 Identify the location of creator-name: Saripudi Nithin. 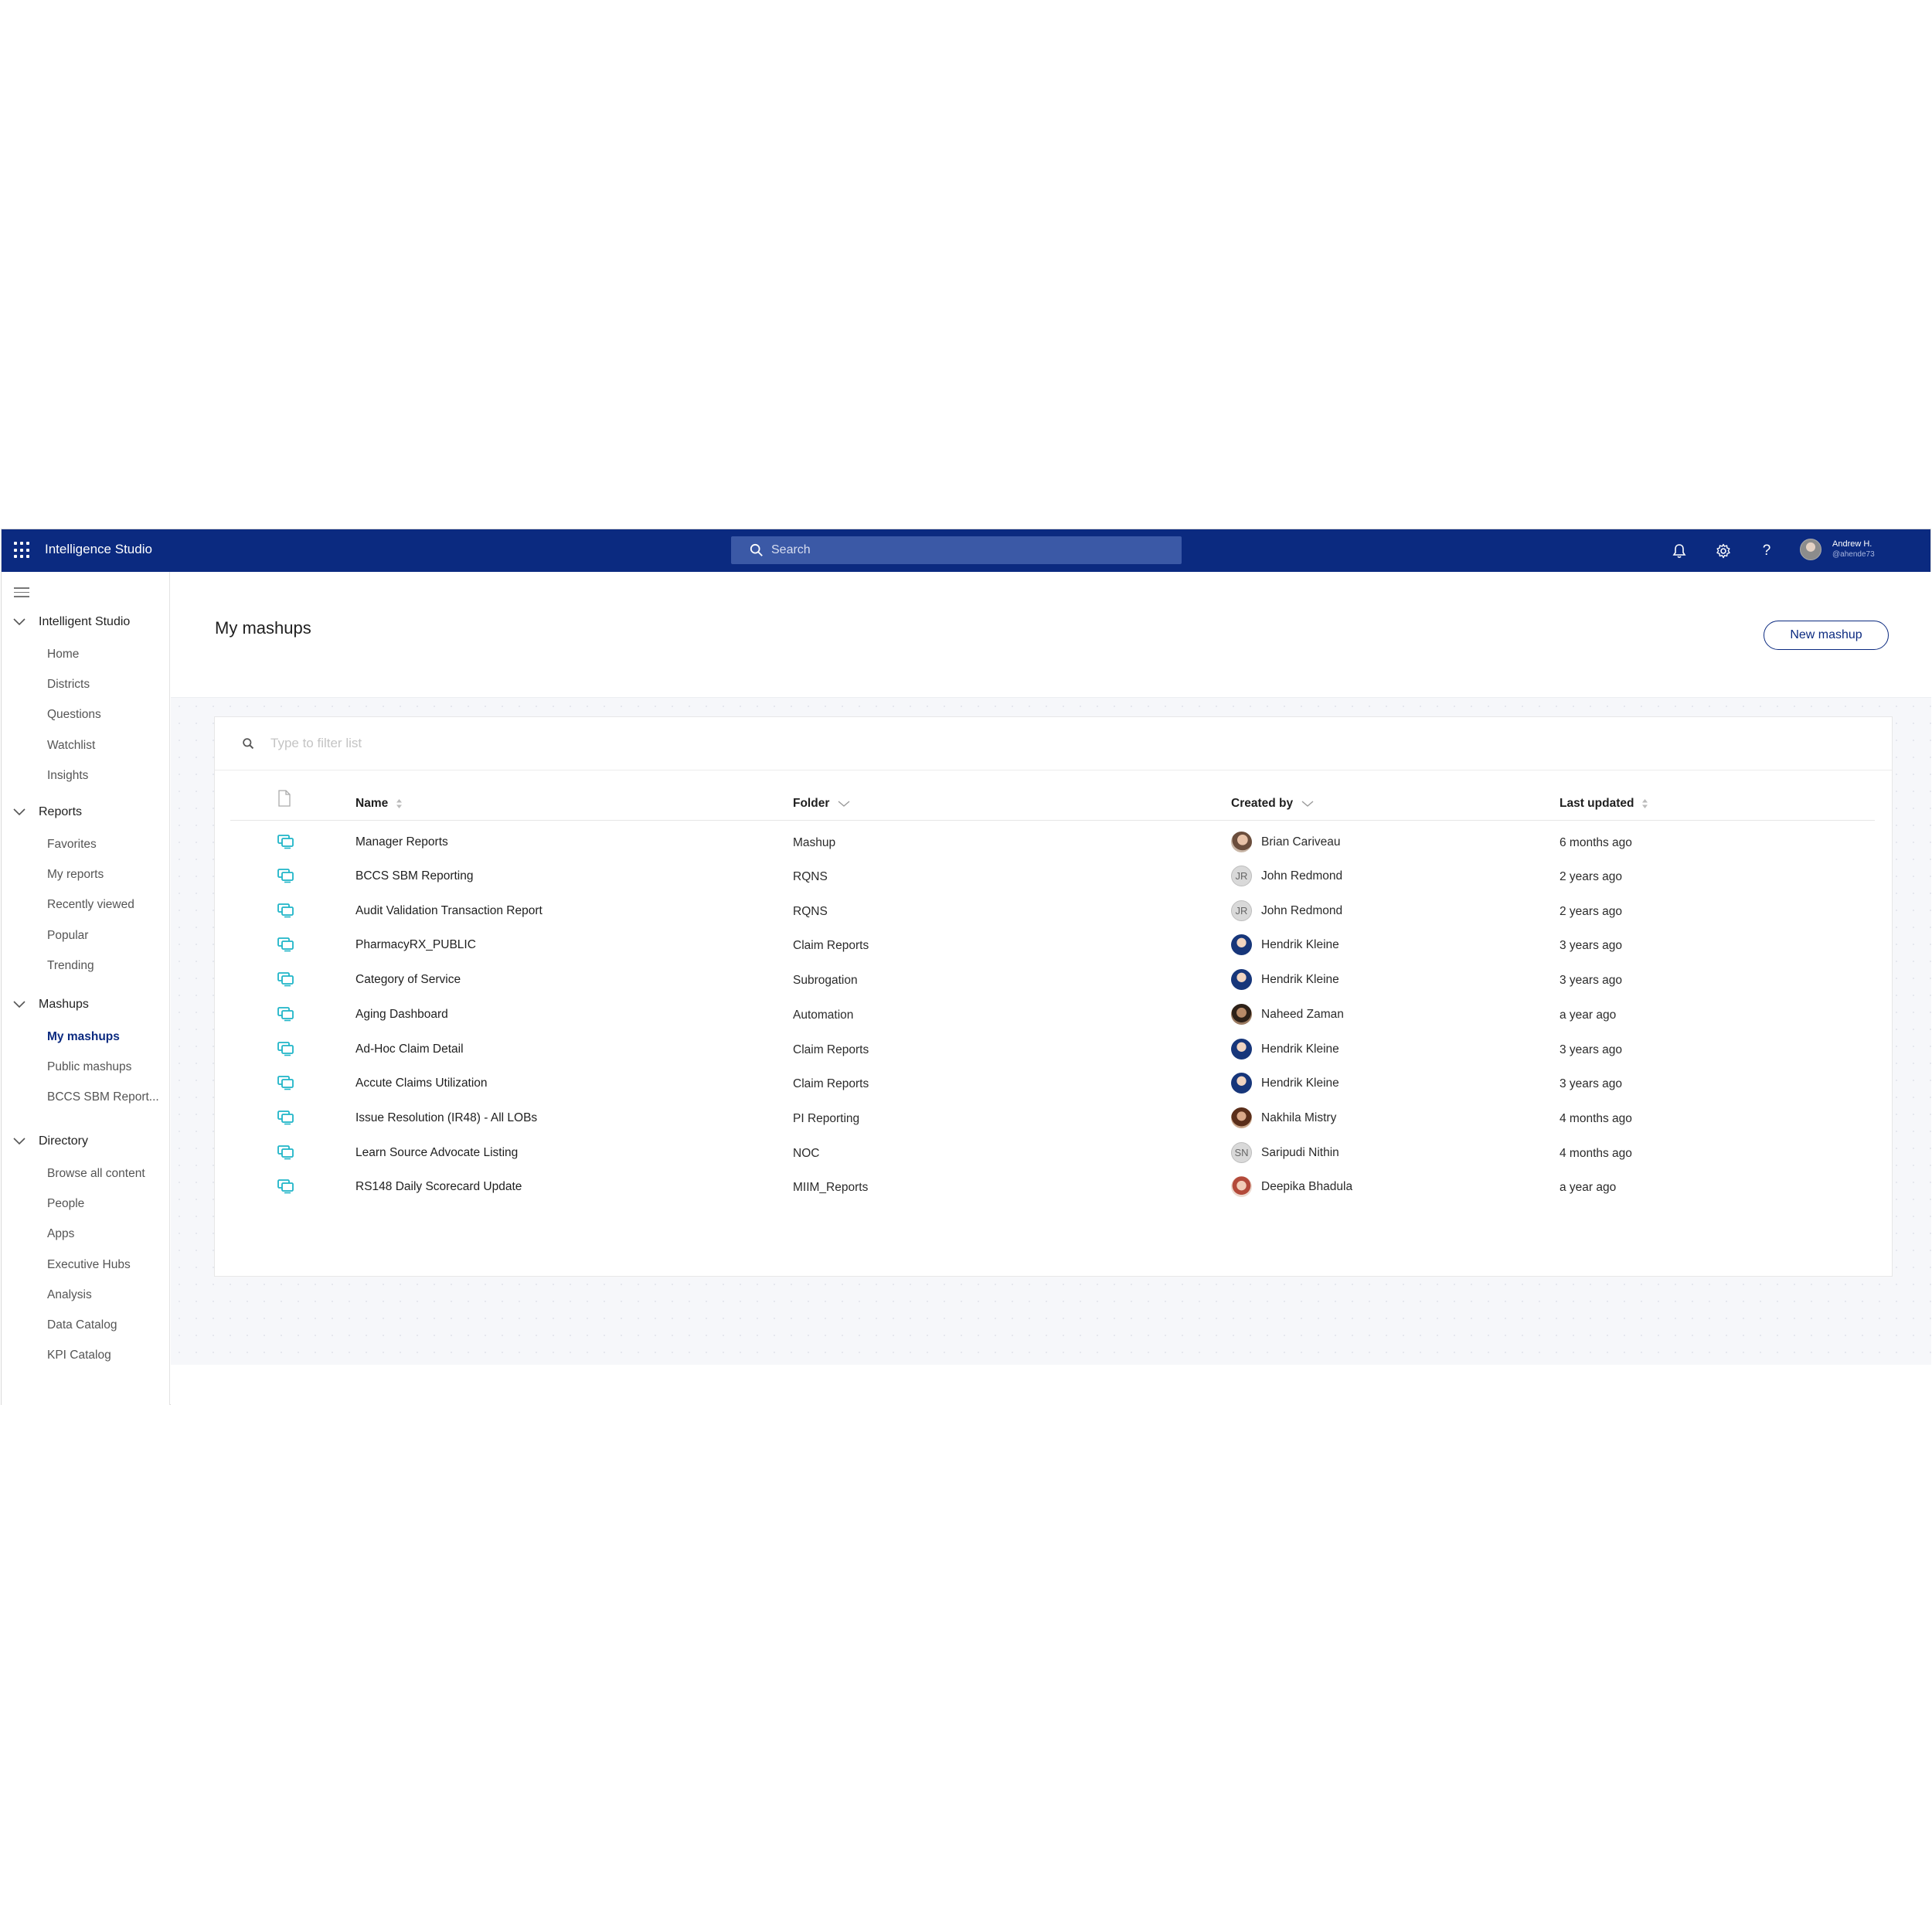
(1300, 1152).